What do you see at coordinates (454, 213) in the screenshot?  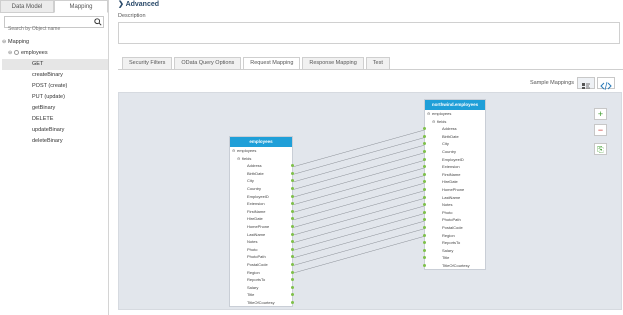 I see `target-field: Photo` at bounding box center [454, 213].